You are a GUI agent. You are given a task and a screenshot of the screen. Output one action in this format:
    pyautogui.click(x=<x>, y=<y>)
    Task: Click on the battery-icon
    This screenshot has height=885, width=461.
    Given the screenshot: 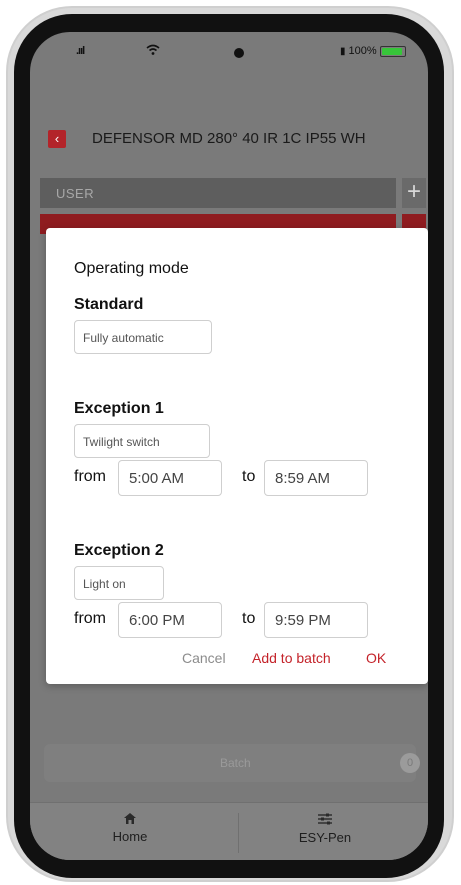 What is the action you would take?
    pyautogui.click(x=392, y=51)
    